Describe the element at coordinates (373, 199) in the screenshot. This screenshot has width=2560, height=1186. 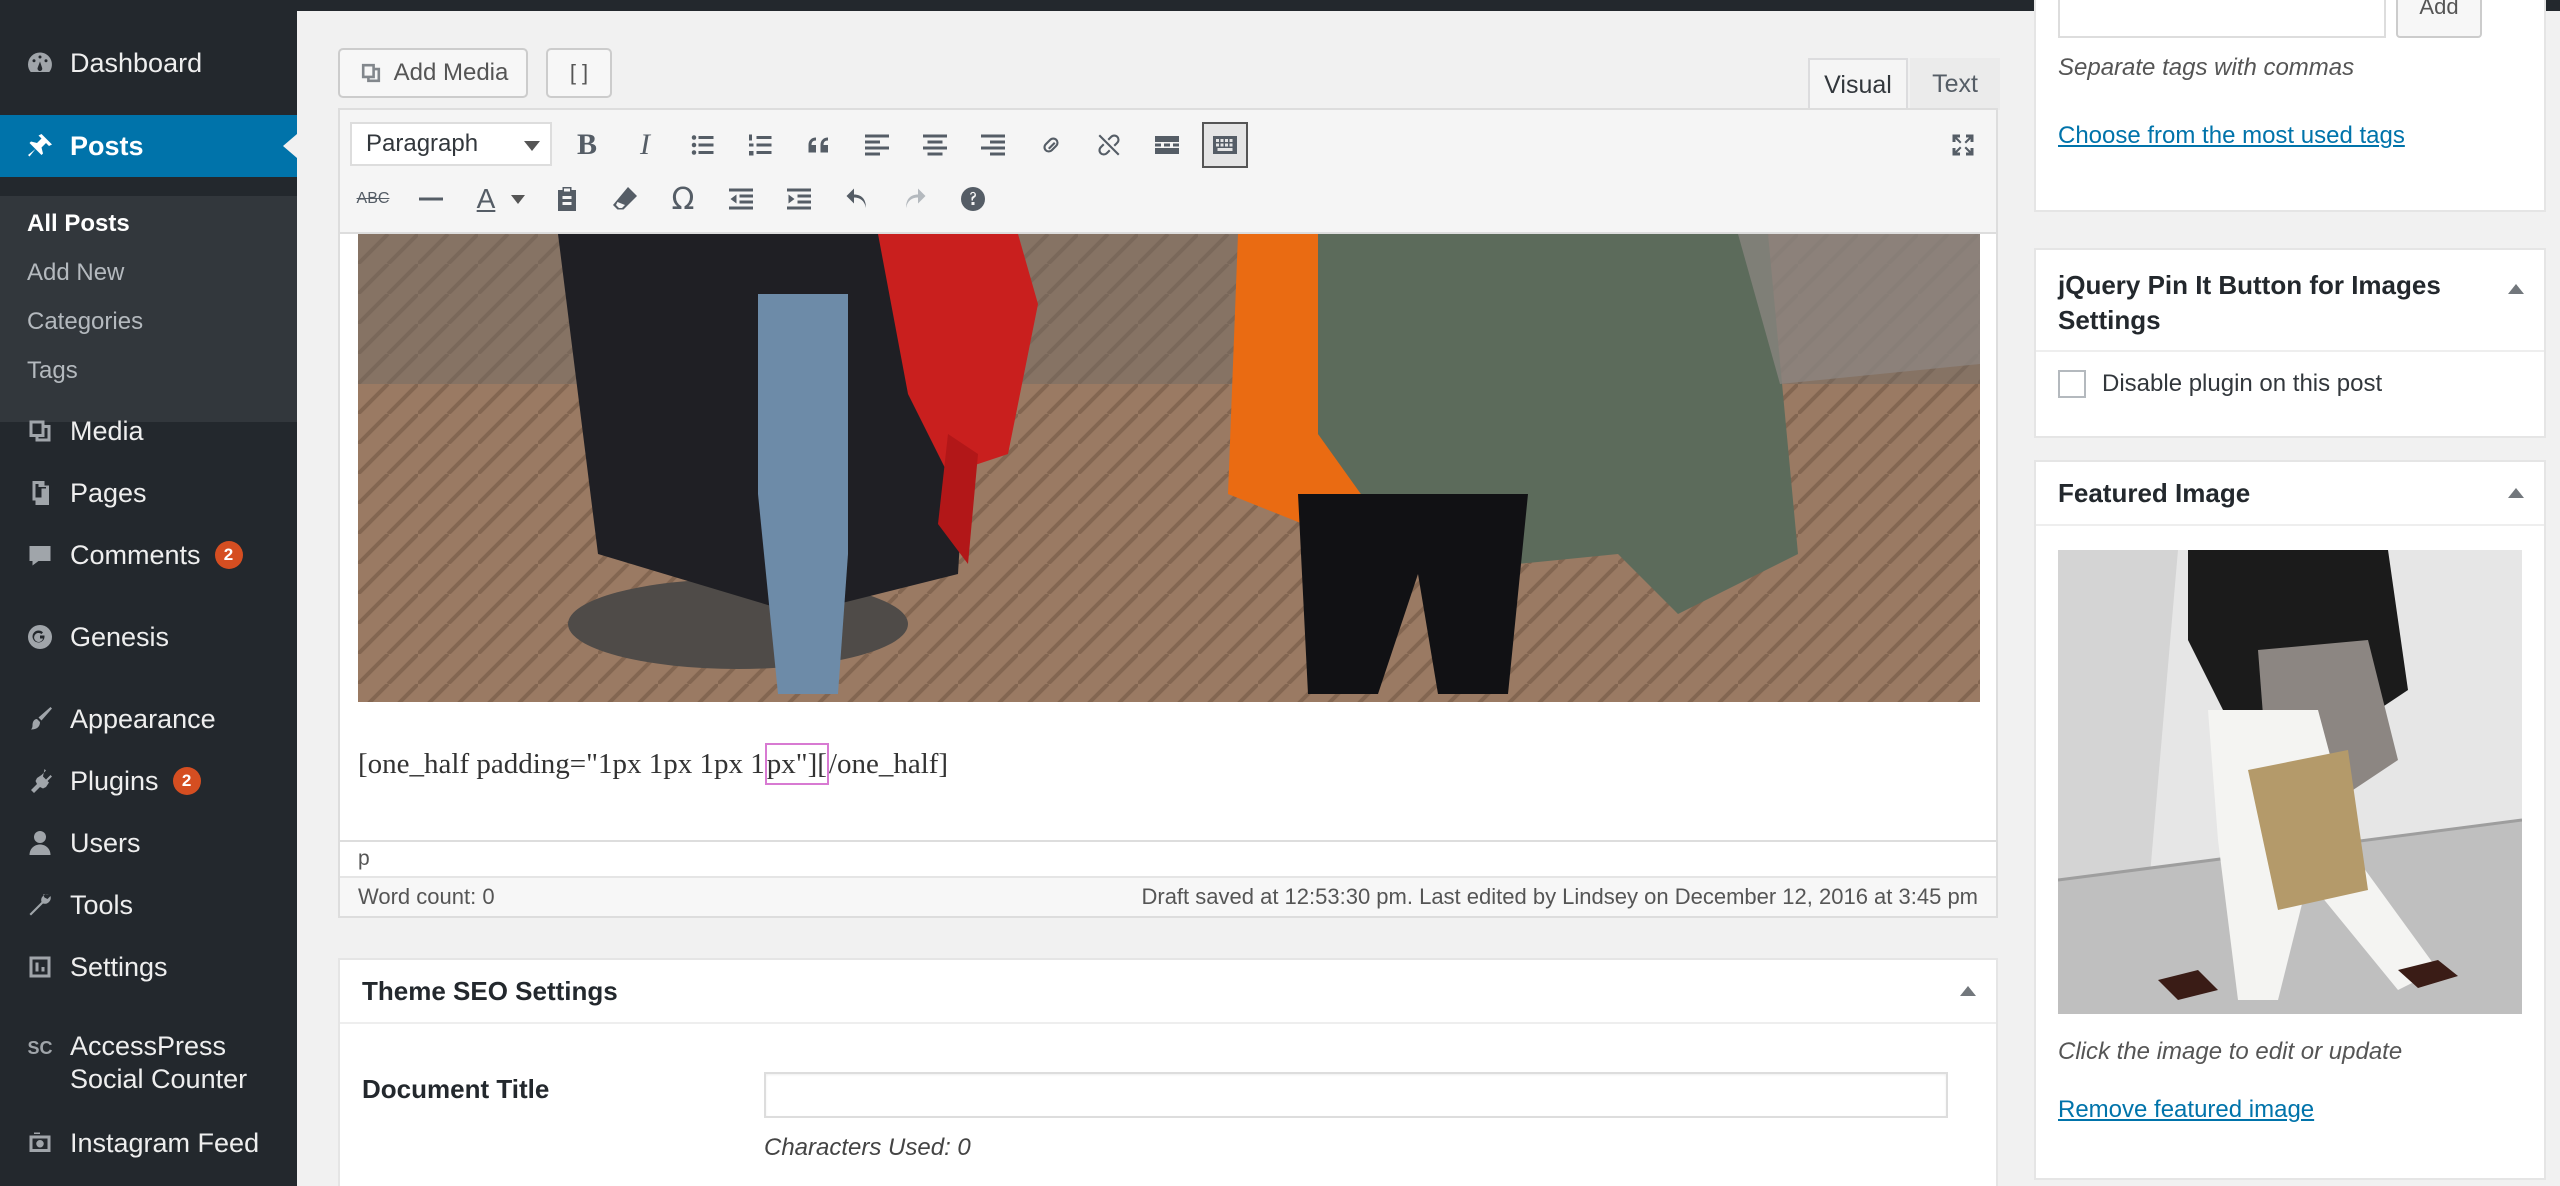
I see `strikethrough-button: ABC` at that location.